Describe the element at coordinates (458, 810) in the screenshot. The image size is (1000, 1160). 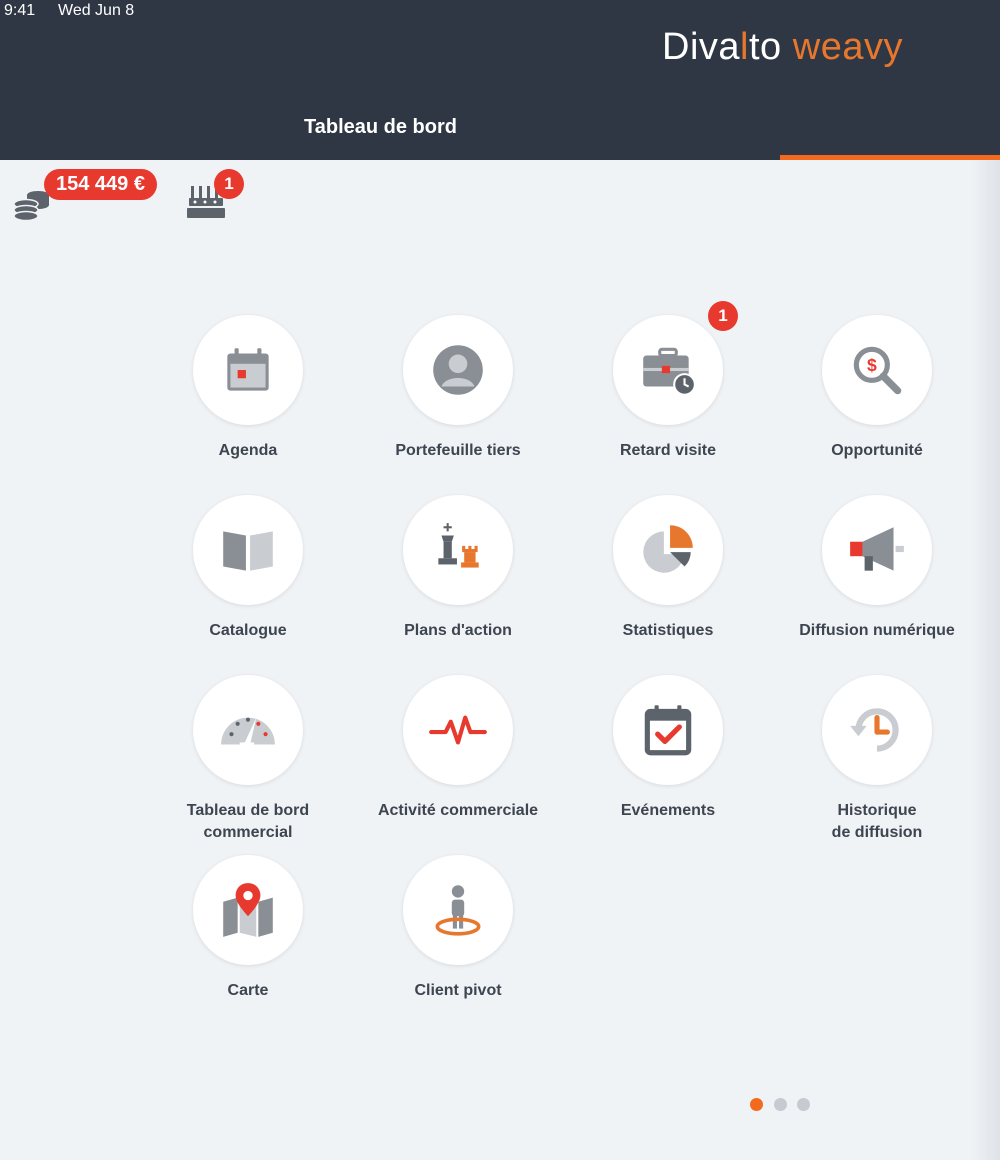
I see `tile-label: Activité commerciale` at that location.